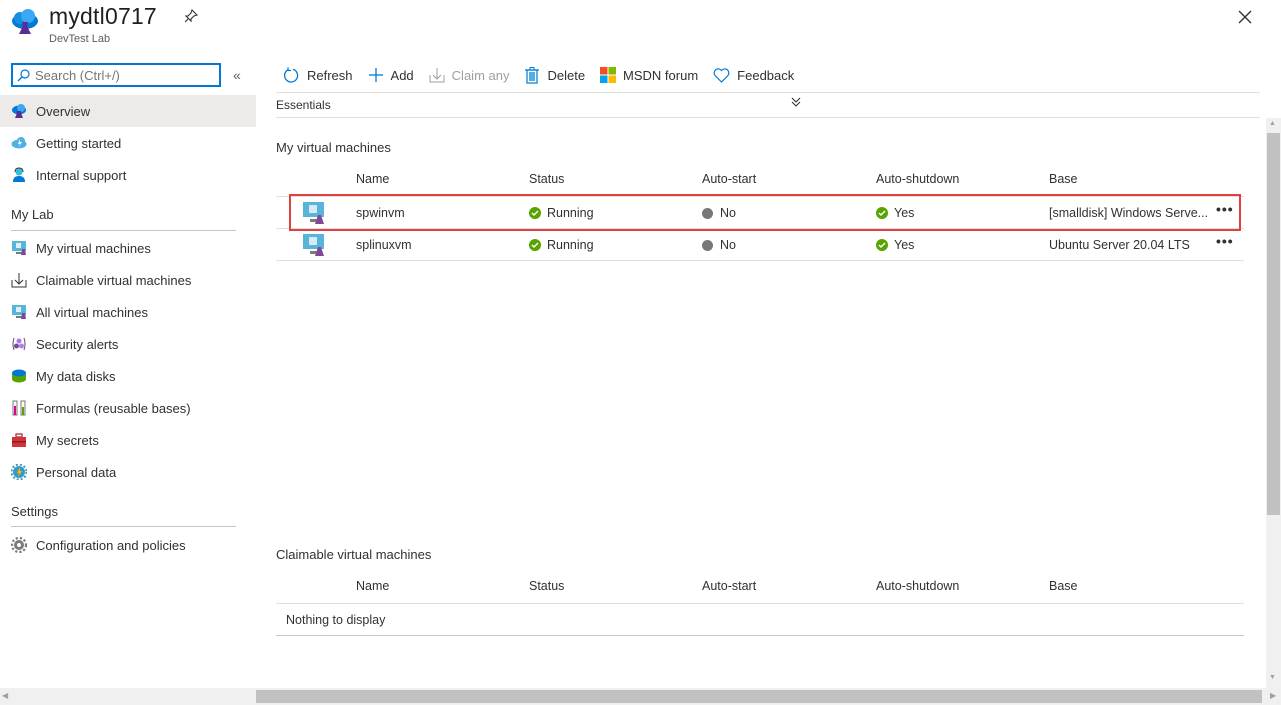  I want to click on sidebar-item-personal-data: Personal data, so click(128, 472).